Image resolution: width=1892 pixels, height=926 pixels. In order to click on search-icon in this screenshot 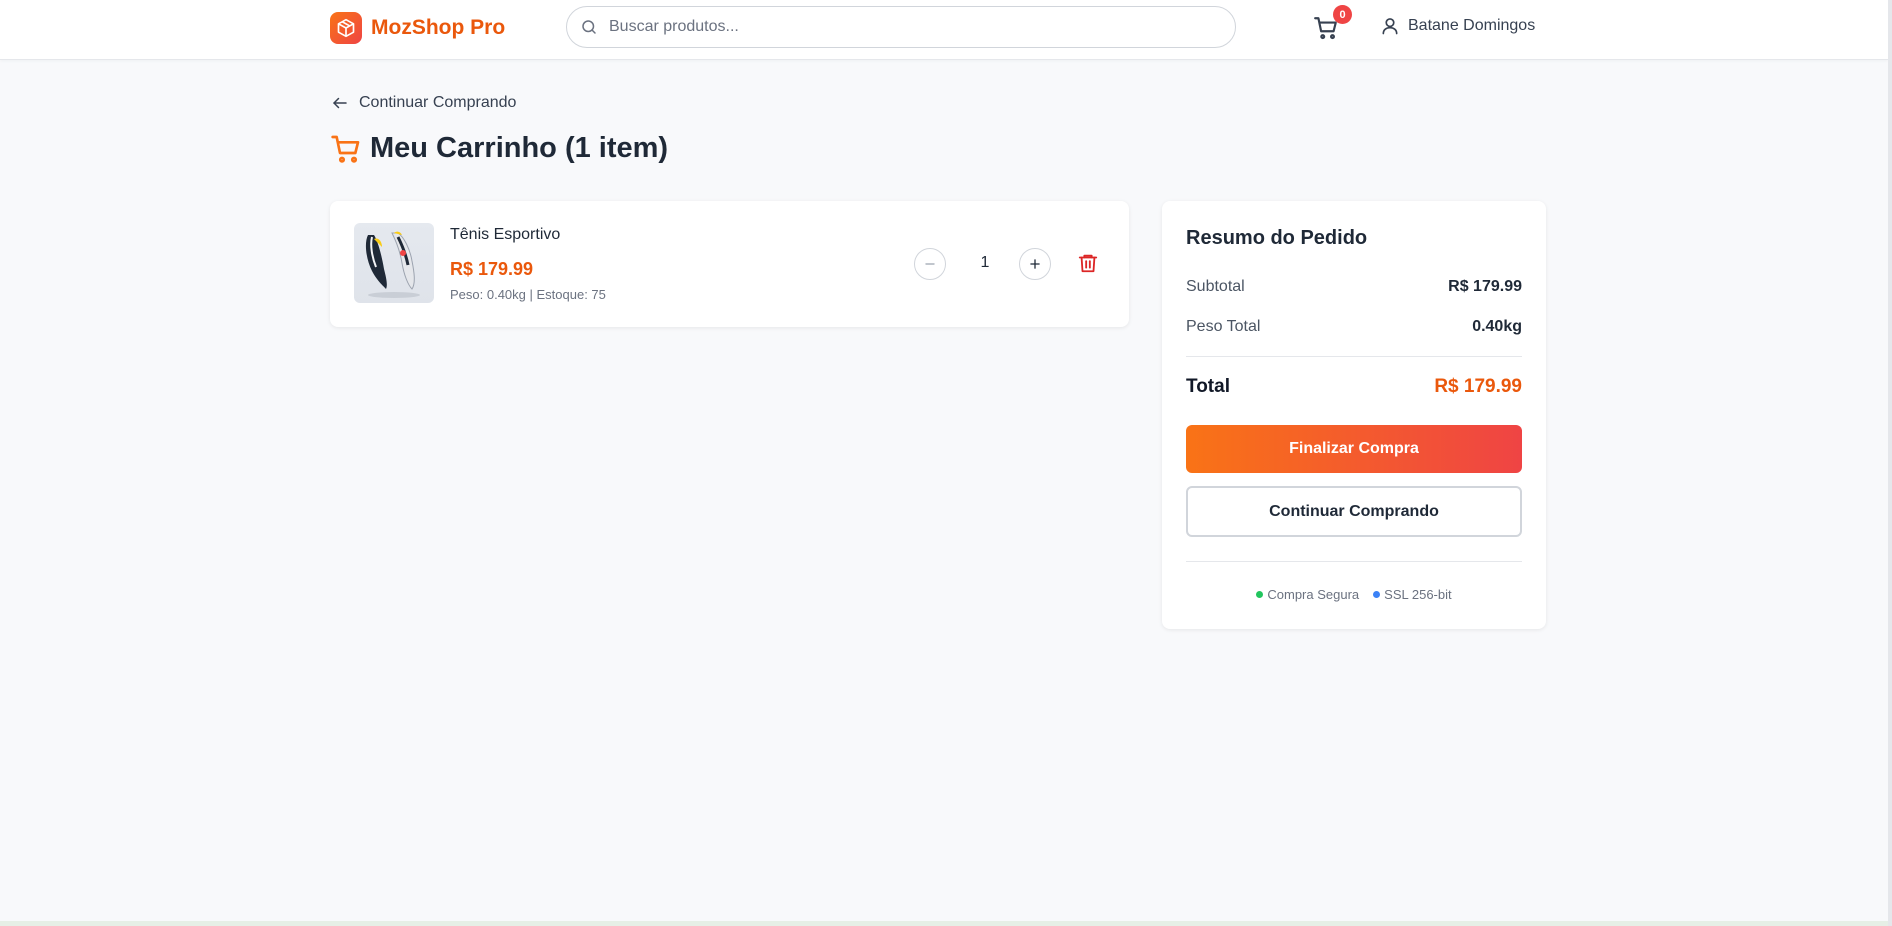, I will do `click(589, 27)`.